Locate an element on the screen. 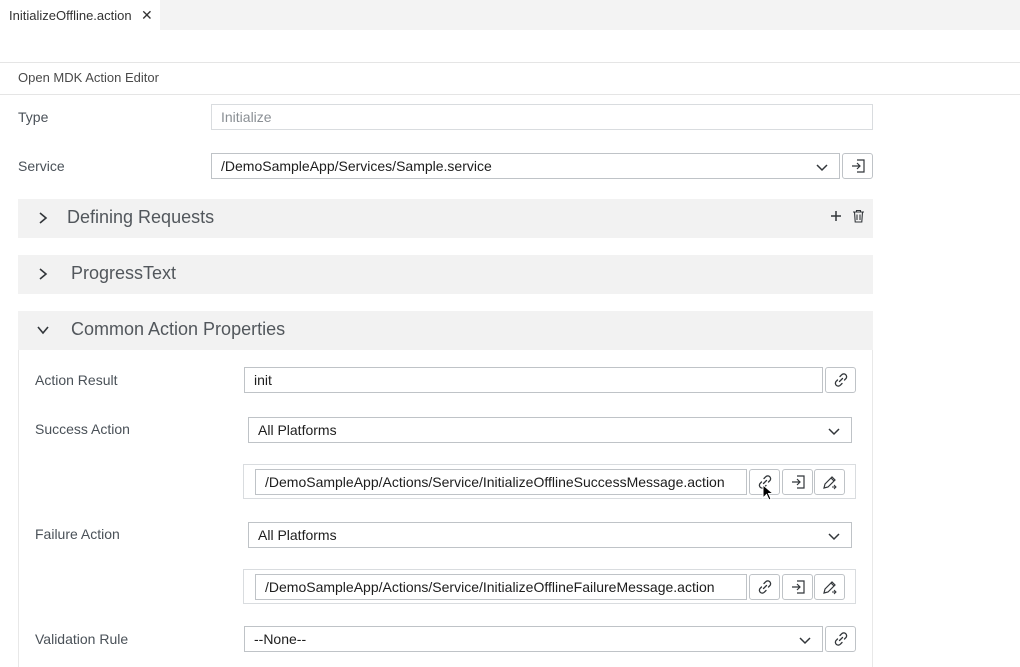 This screenshot has width=1020, height=667. action-result-label: Action Result is located at coordinates (76, 380).